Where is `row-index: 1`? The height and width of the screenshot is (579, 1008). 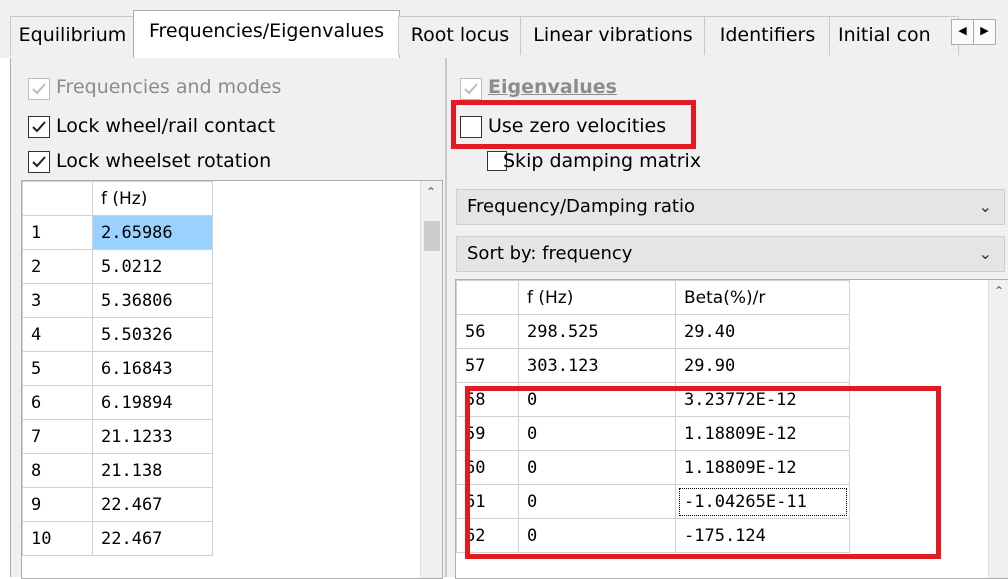 row-index: 1 is located at coordinates (57, 232).